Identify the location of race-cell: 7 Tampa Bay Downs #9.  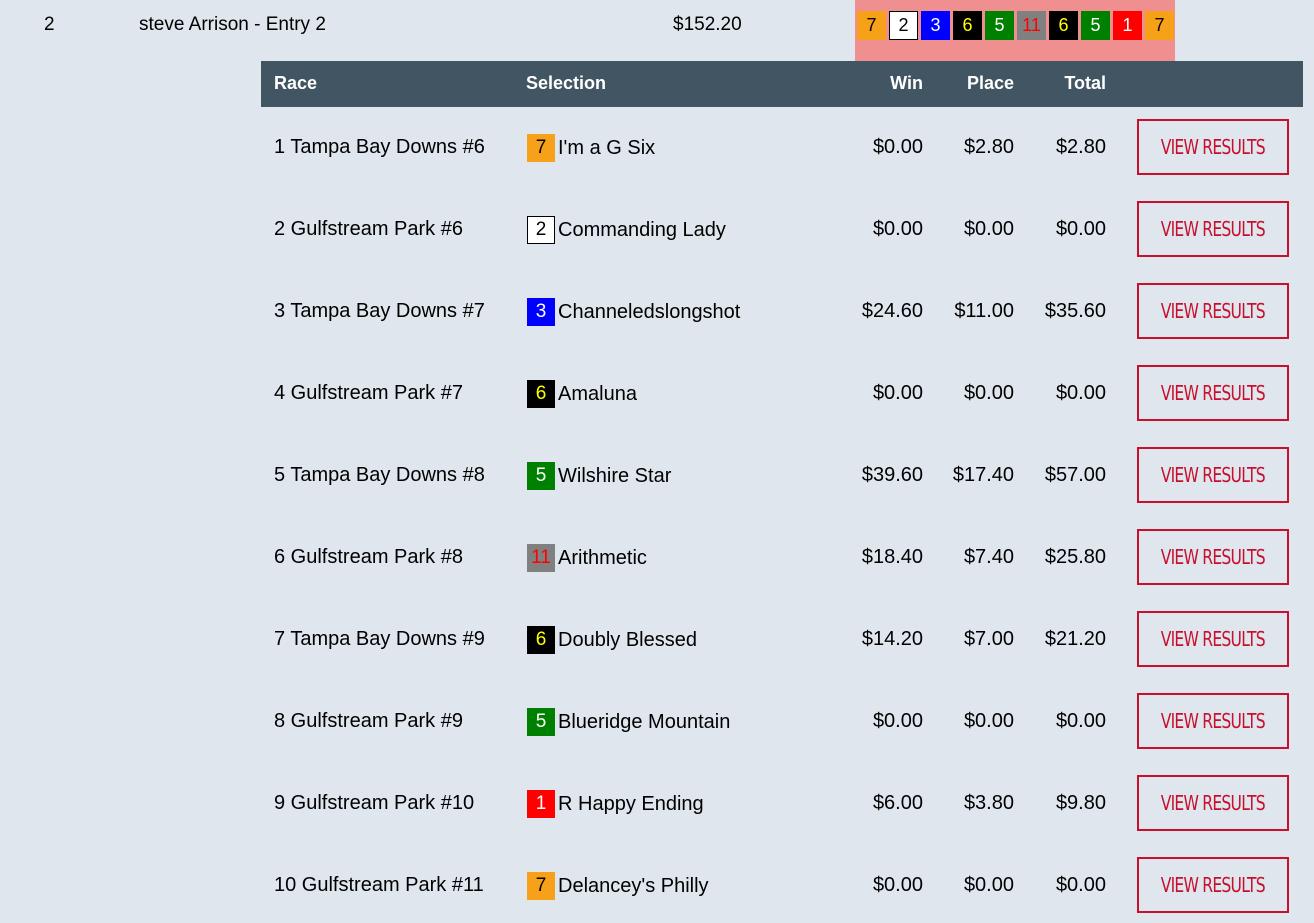
(379, 639).